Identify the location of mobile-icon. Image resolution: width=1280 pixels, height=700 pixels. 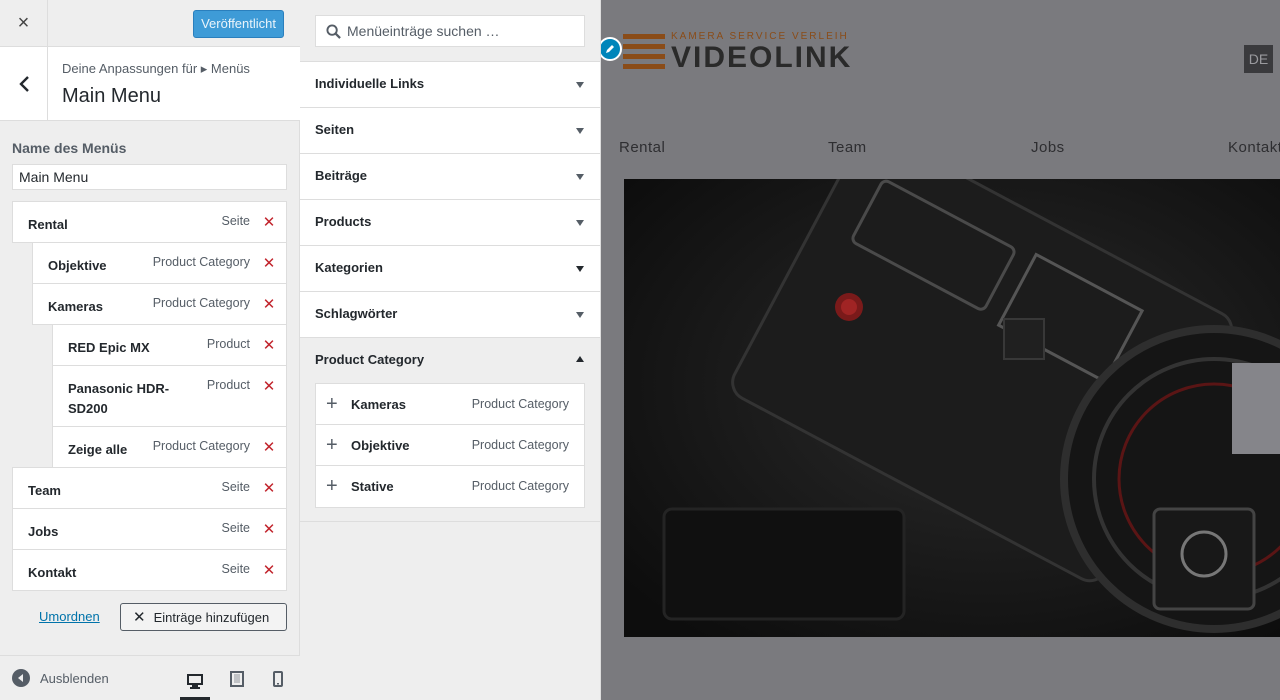
(278, 679).